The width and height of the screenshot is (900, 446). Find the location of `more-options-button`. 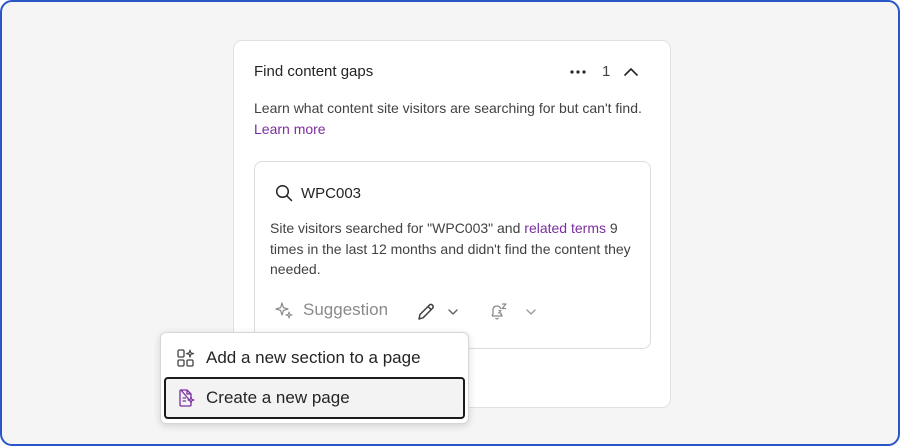

more-options-button is located at coordinates (578, 72).